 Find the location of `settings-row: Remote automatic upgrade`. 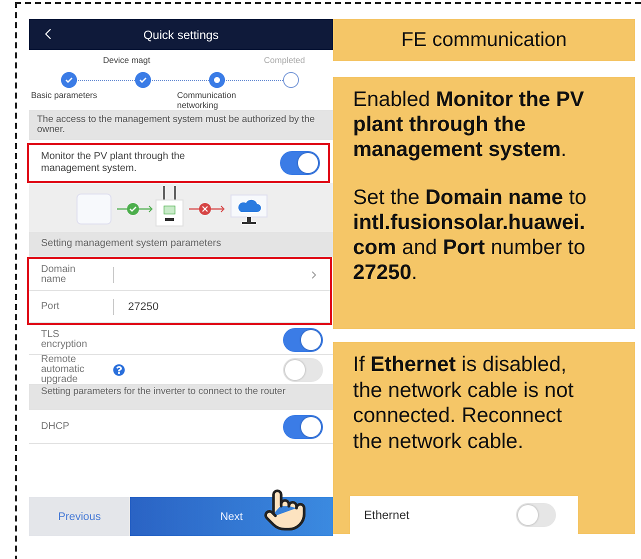

settings-row: Remote automatic upgrade is located at coordinates (181, 370).